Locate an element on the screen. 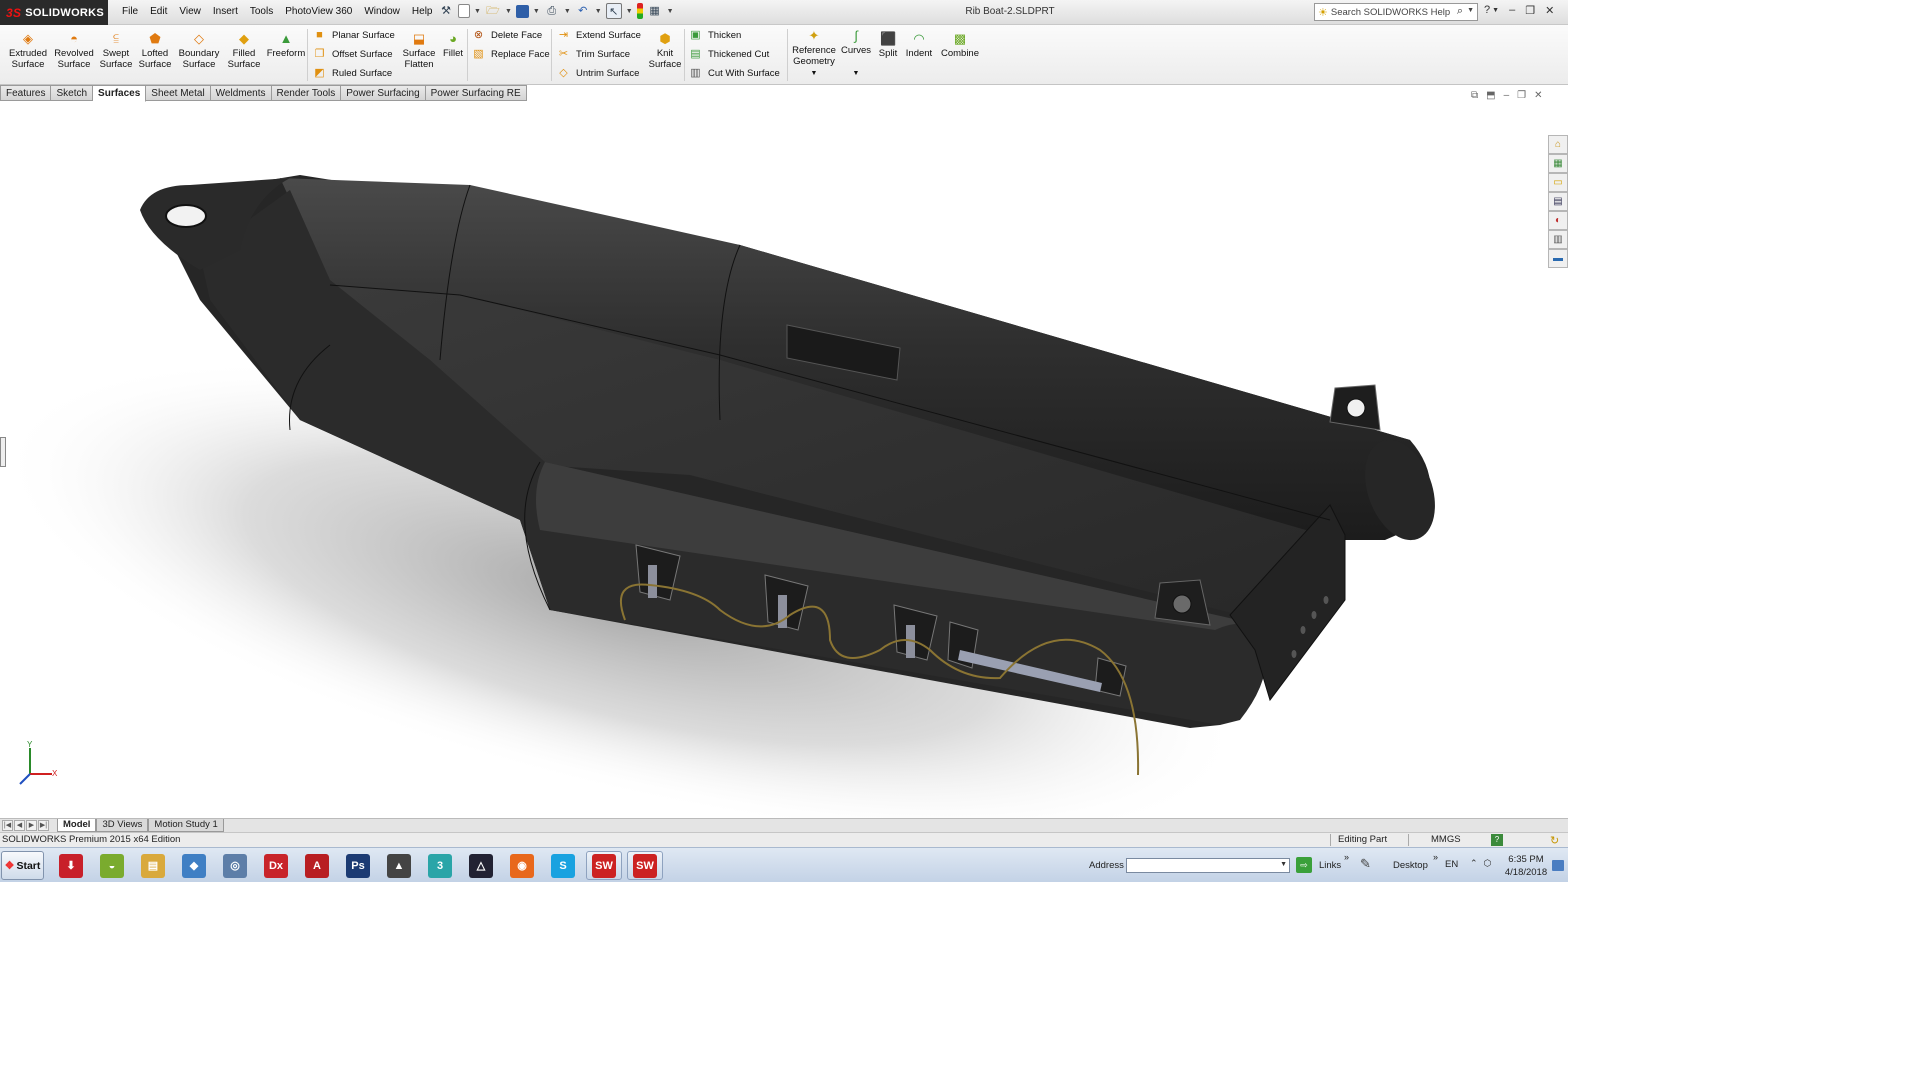 The height and width of the screenshot is (1080, 1920). new-document-icon is located at coordinates (464, 11).